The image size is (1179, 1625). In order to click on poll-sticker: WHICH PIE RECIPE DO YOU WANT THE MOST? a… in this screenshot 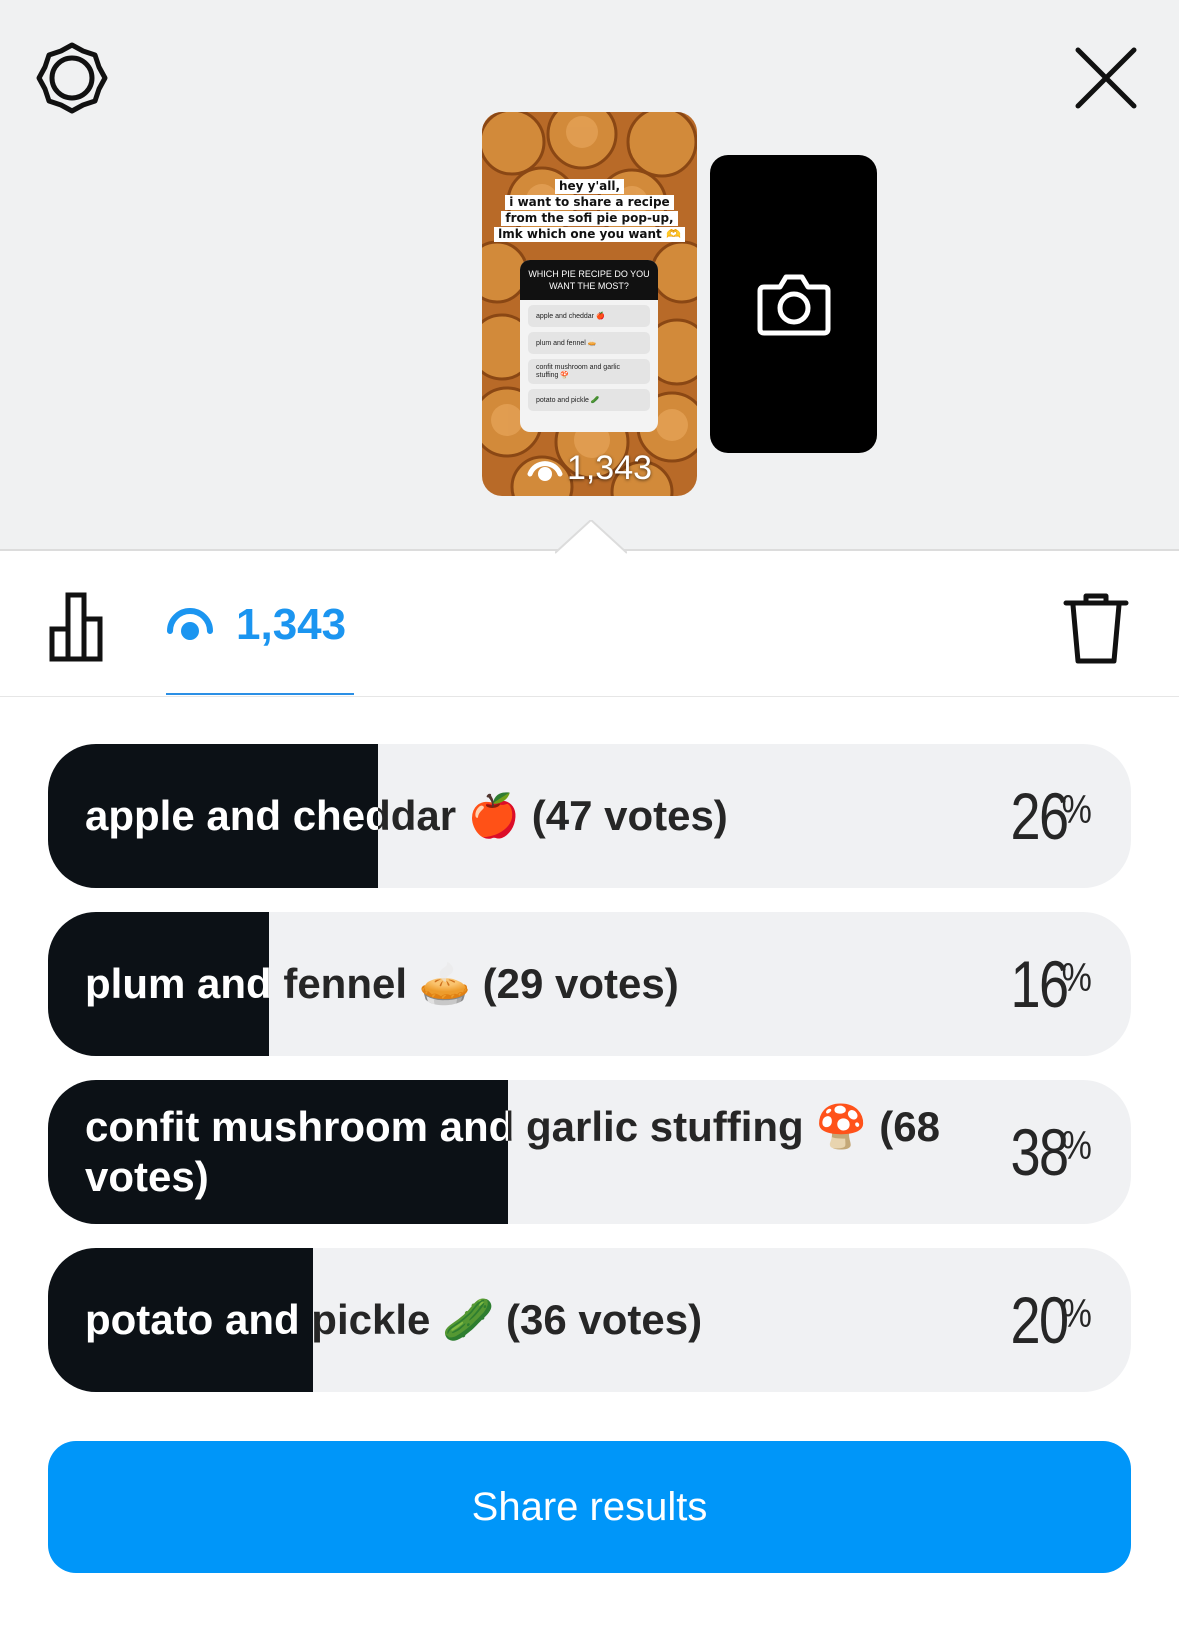, I will do `click(589, 346)`.